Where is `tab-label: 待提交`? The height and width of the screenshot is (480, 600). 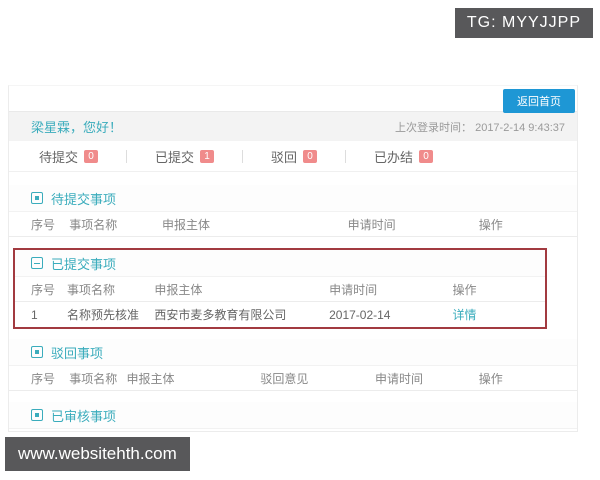 tab-label: 待提交 is located at coordinates (59, 157).